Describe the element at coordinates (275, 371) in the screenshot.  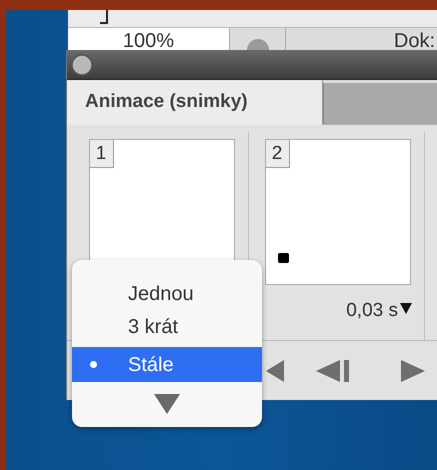
I see `previous-frame-icon` at that location.